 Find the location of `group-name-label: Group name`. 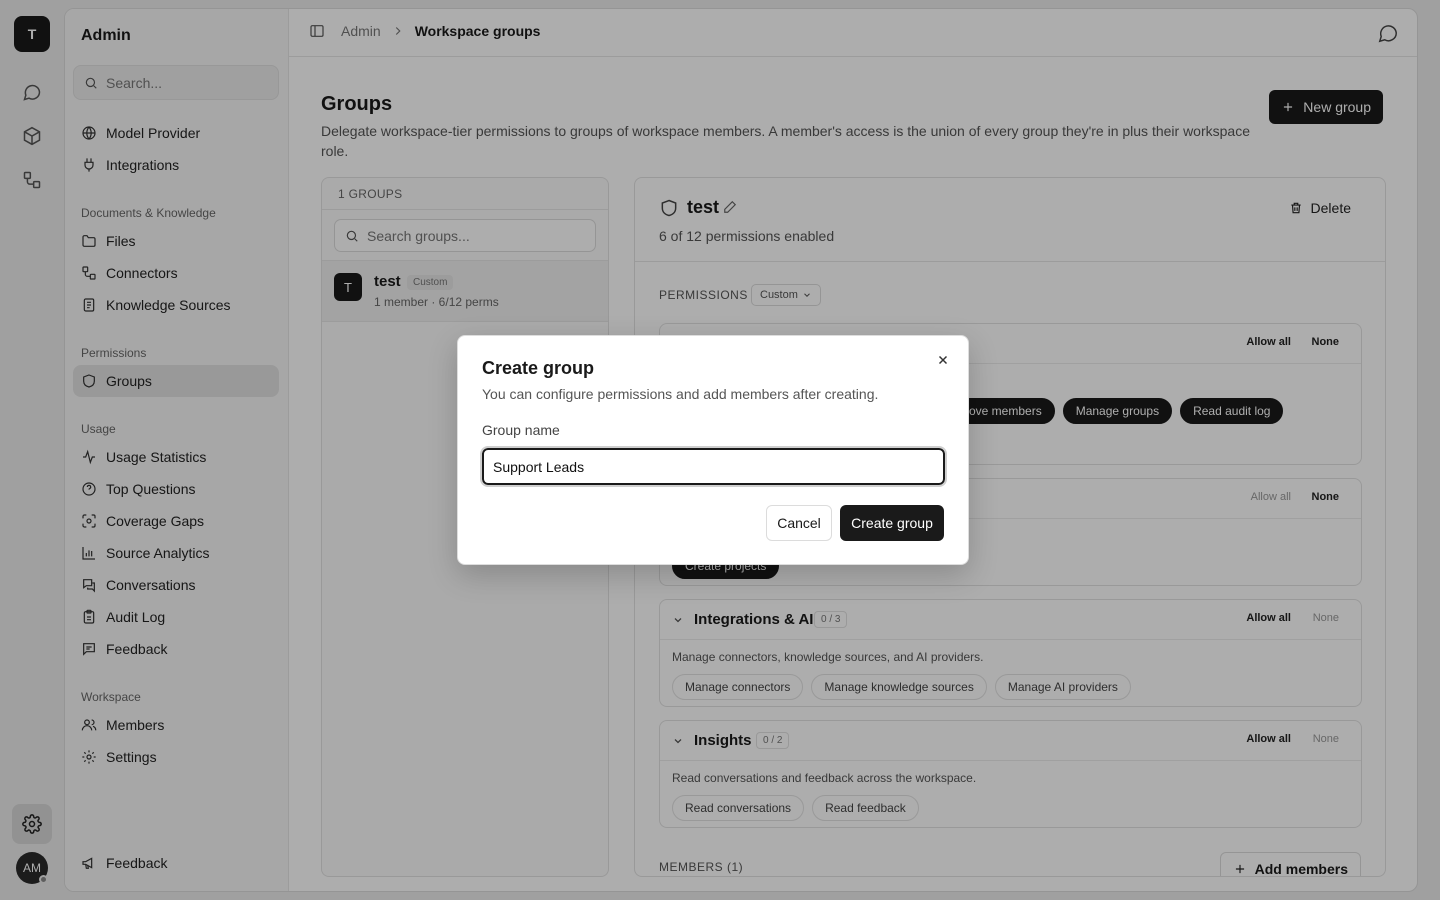

group-name-label: Group name is located at coordinates (521, 430).